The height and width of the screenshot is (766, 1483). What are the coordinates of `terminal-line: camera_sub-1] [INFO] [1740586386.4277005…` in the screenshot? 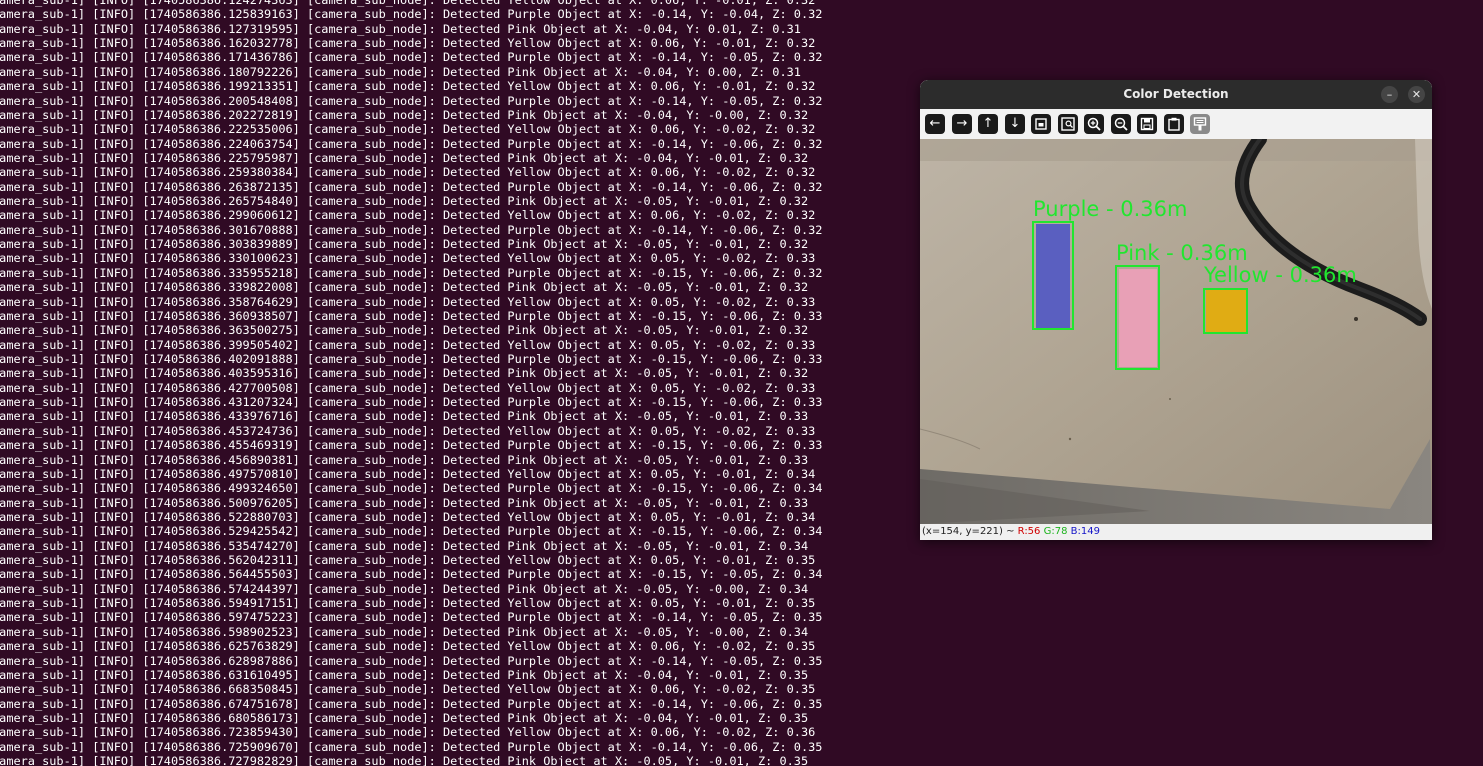 It's located at (408, 387).